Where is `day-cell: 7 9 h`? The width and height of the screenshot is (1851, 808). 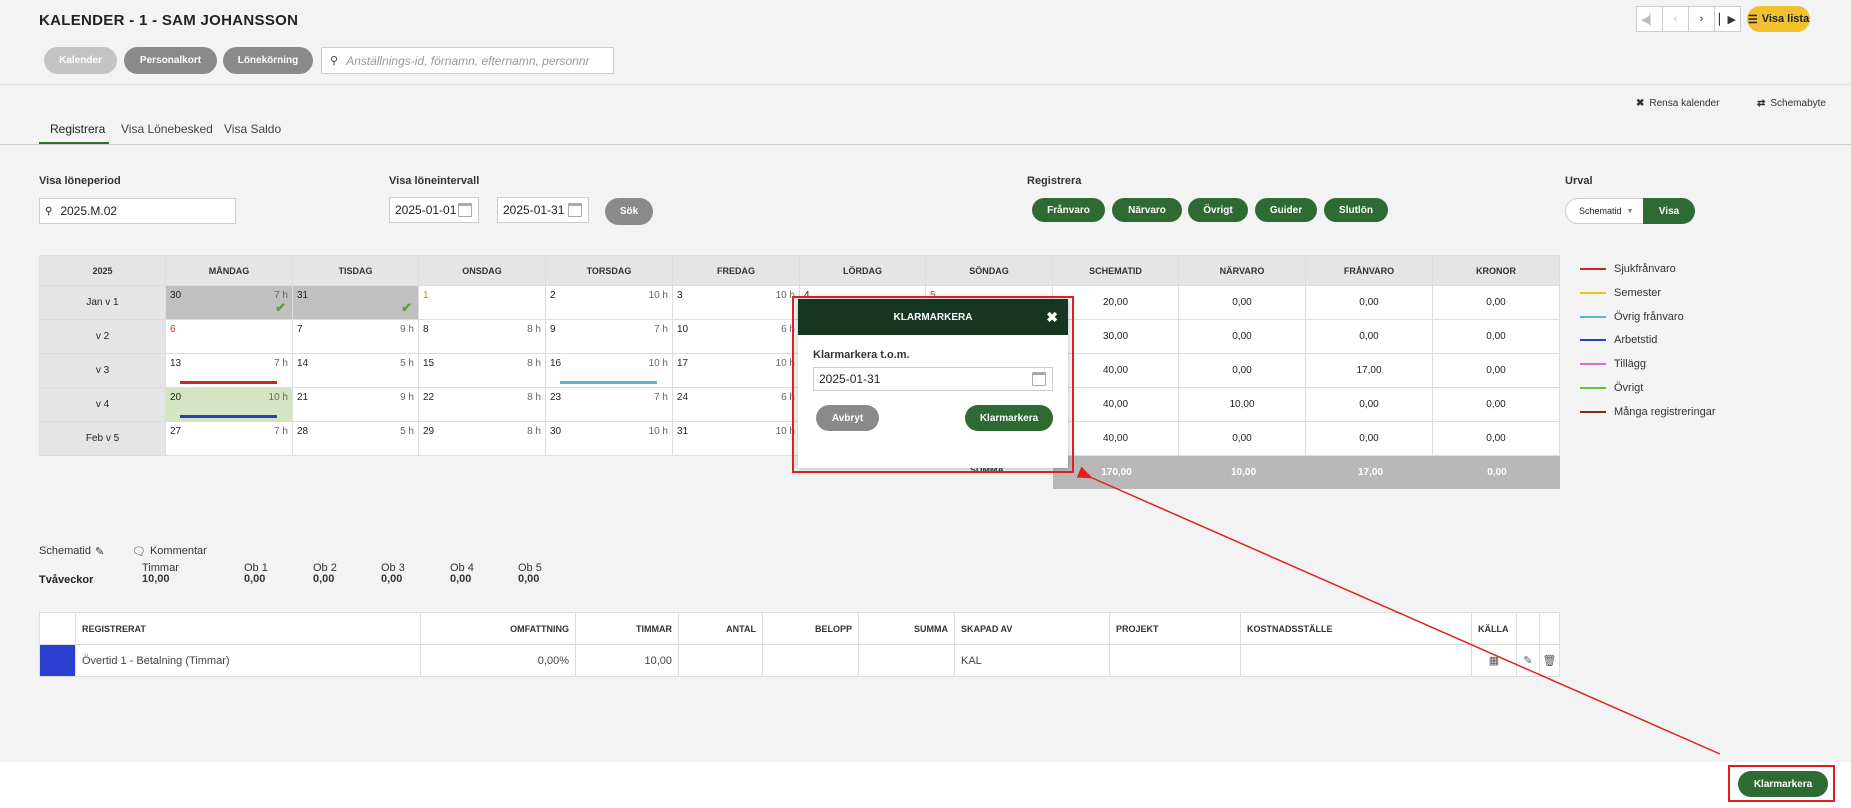 day-cell: 7 9 h is located at coordinates (355, 336).